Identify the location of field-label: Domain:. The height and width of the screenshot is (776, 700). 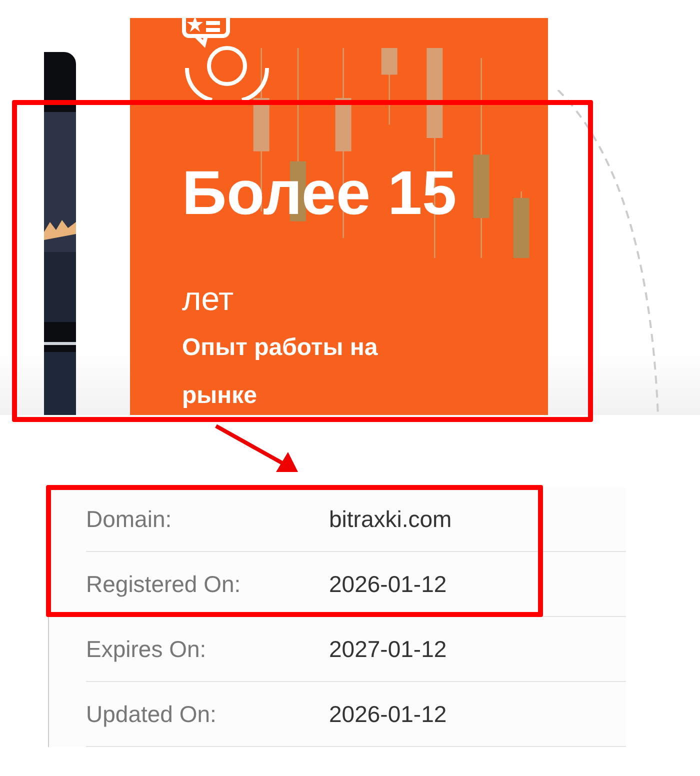
(129, 519).